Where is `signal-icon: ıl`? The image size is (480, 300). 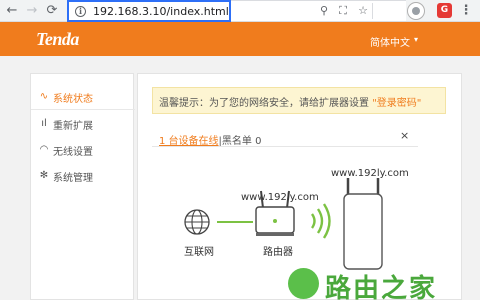 signal-icon: ıl is located at coordinates (44, 123).